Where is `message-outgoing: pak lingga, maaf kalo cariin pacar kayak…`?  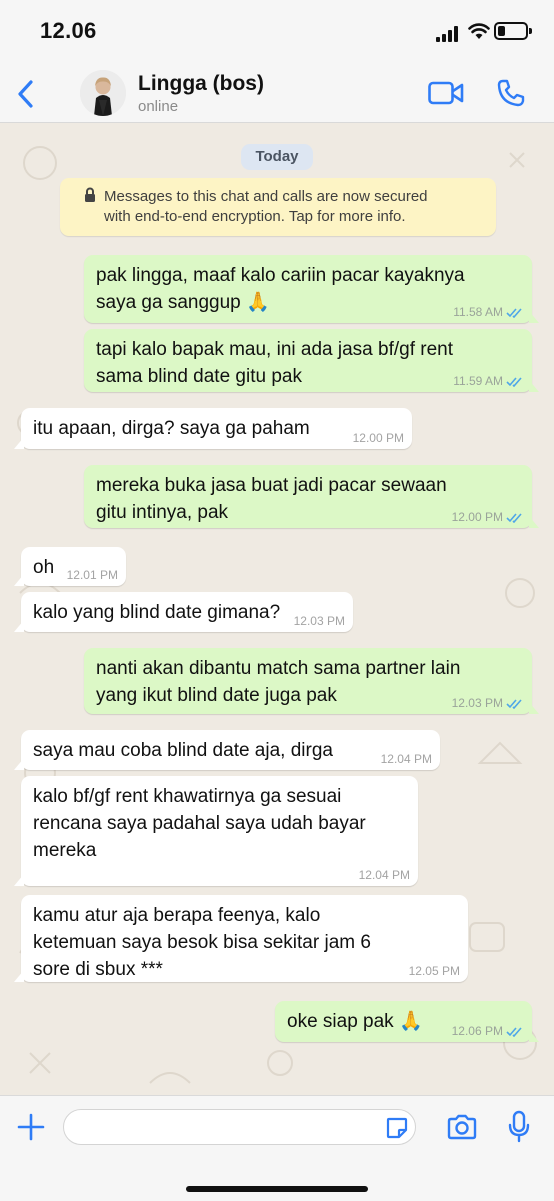 message-outgoing: pak lingga, maaf kalo cariin pacar kayak… is located at coordinates (311, 289).